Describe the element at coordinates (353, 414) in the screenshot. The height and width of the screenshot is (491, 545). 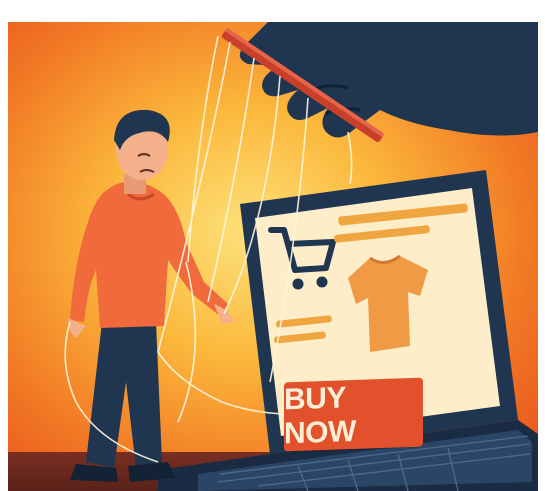
I see `buy-now-button: BUY NOW` at that location.